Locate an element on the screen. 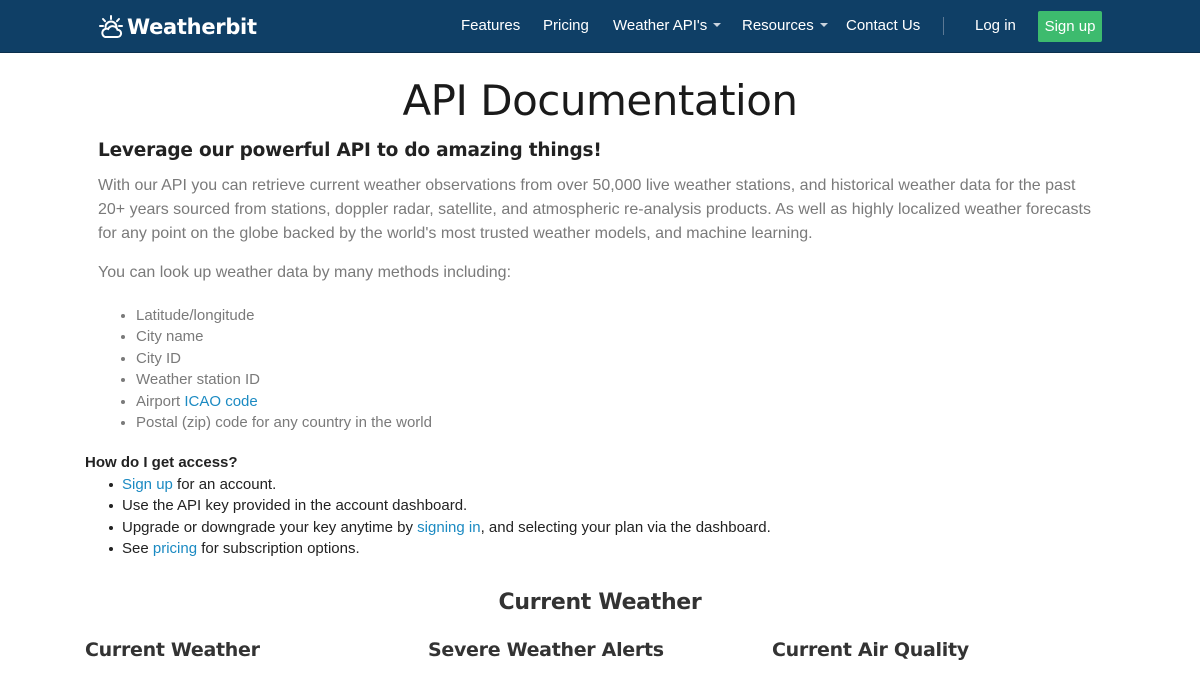 The height and width of the screenshot is (675, 1200). signup-button: Sign up is located at coordinates (1070, 26).